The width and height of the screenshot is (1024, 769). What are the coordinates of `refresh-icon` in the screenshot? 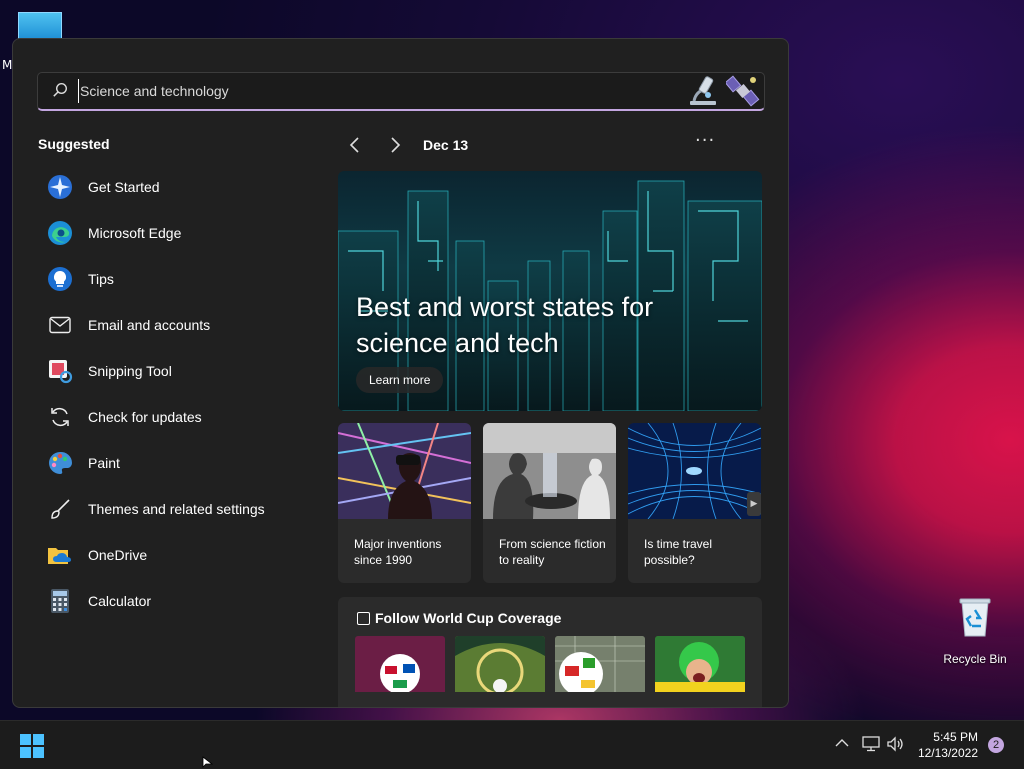 It's located at (60, 417).